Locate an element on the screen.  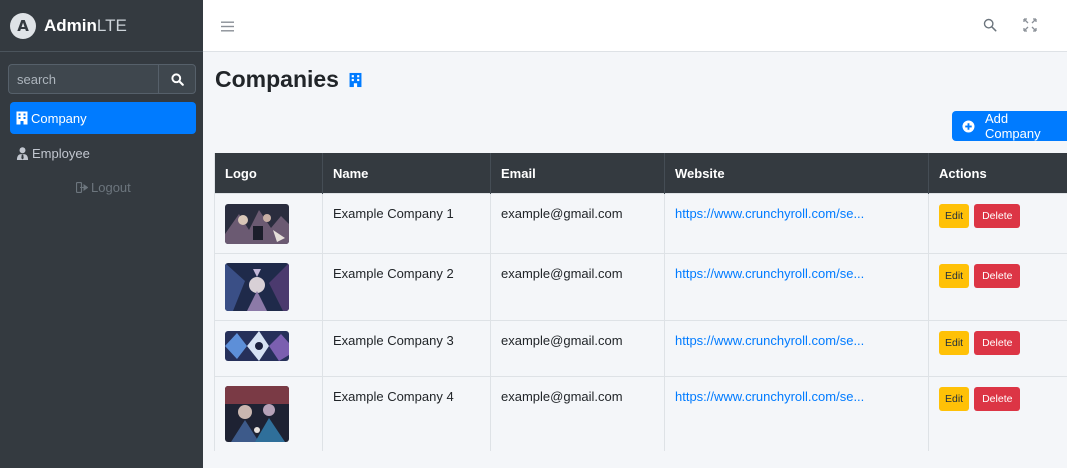
add-company-button: Add Company is located at coordinates (1009, 126).